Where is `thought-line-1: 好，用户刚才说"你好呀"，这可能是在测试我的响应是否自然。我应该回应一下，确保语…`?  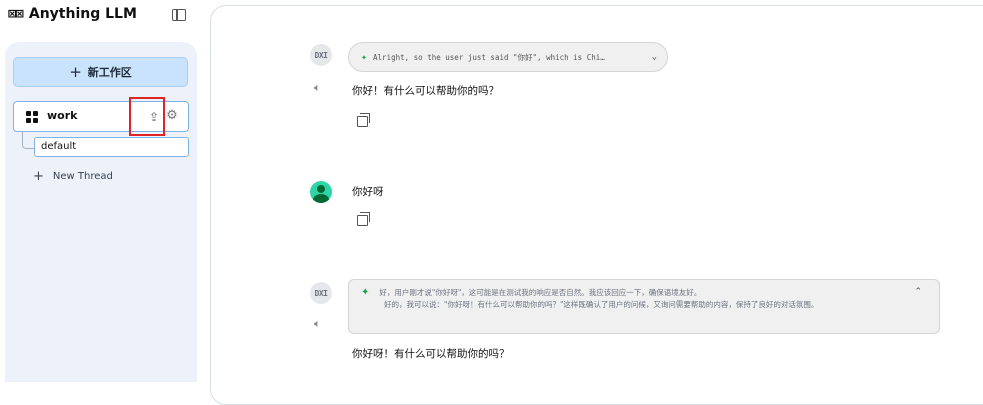 thought-line-1: 好，用户刚才说"你好呀"，这可能是在测试我的响应是否自然。我应该回应一下，确保语… is located at coordinates (540, 292).